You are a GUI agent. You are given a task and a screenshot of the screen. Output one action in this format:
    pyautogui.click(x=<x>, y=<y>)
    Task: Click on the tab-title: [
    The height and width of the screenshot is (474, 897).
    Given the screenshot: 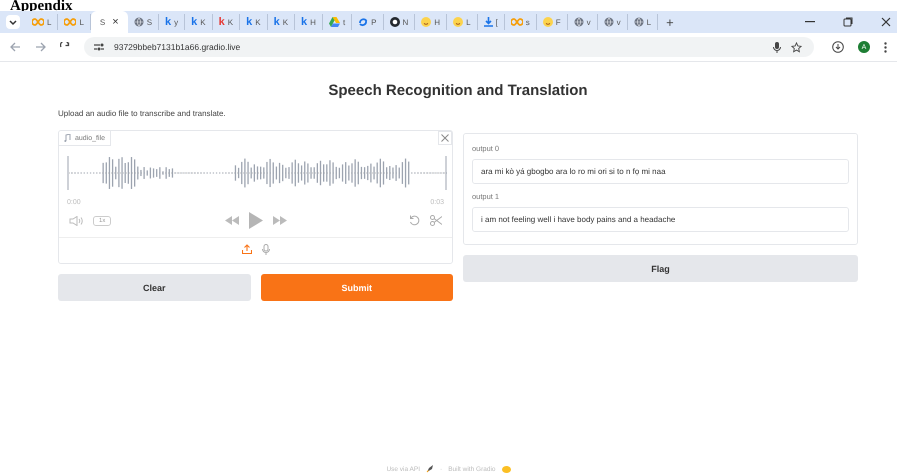 What is the action you would take?
    pyautogui.click(x=497, y=22)
    